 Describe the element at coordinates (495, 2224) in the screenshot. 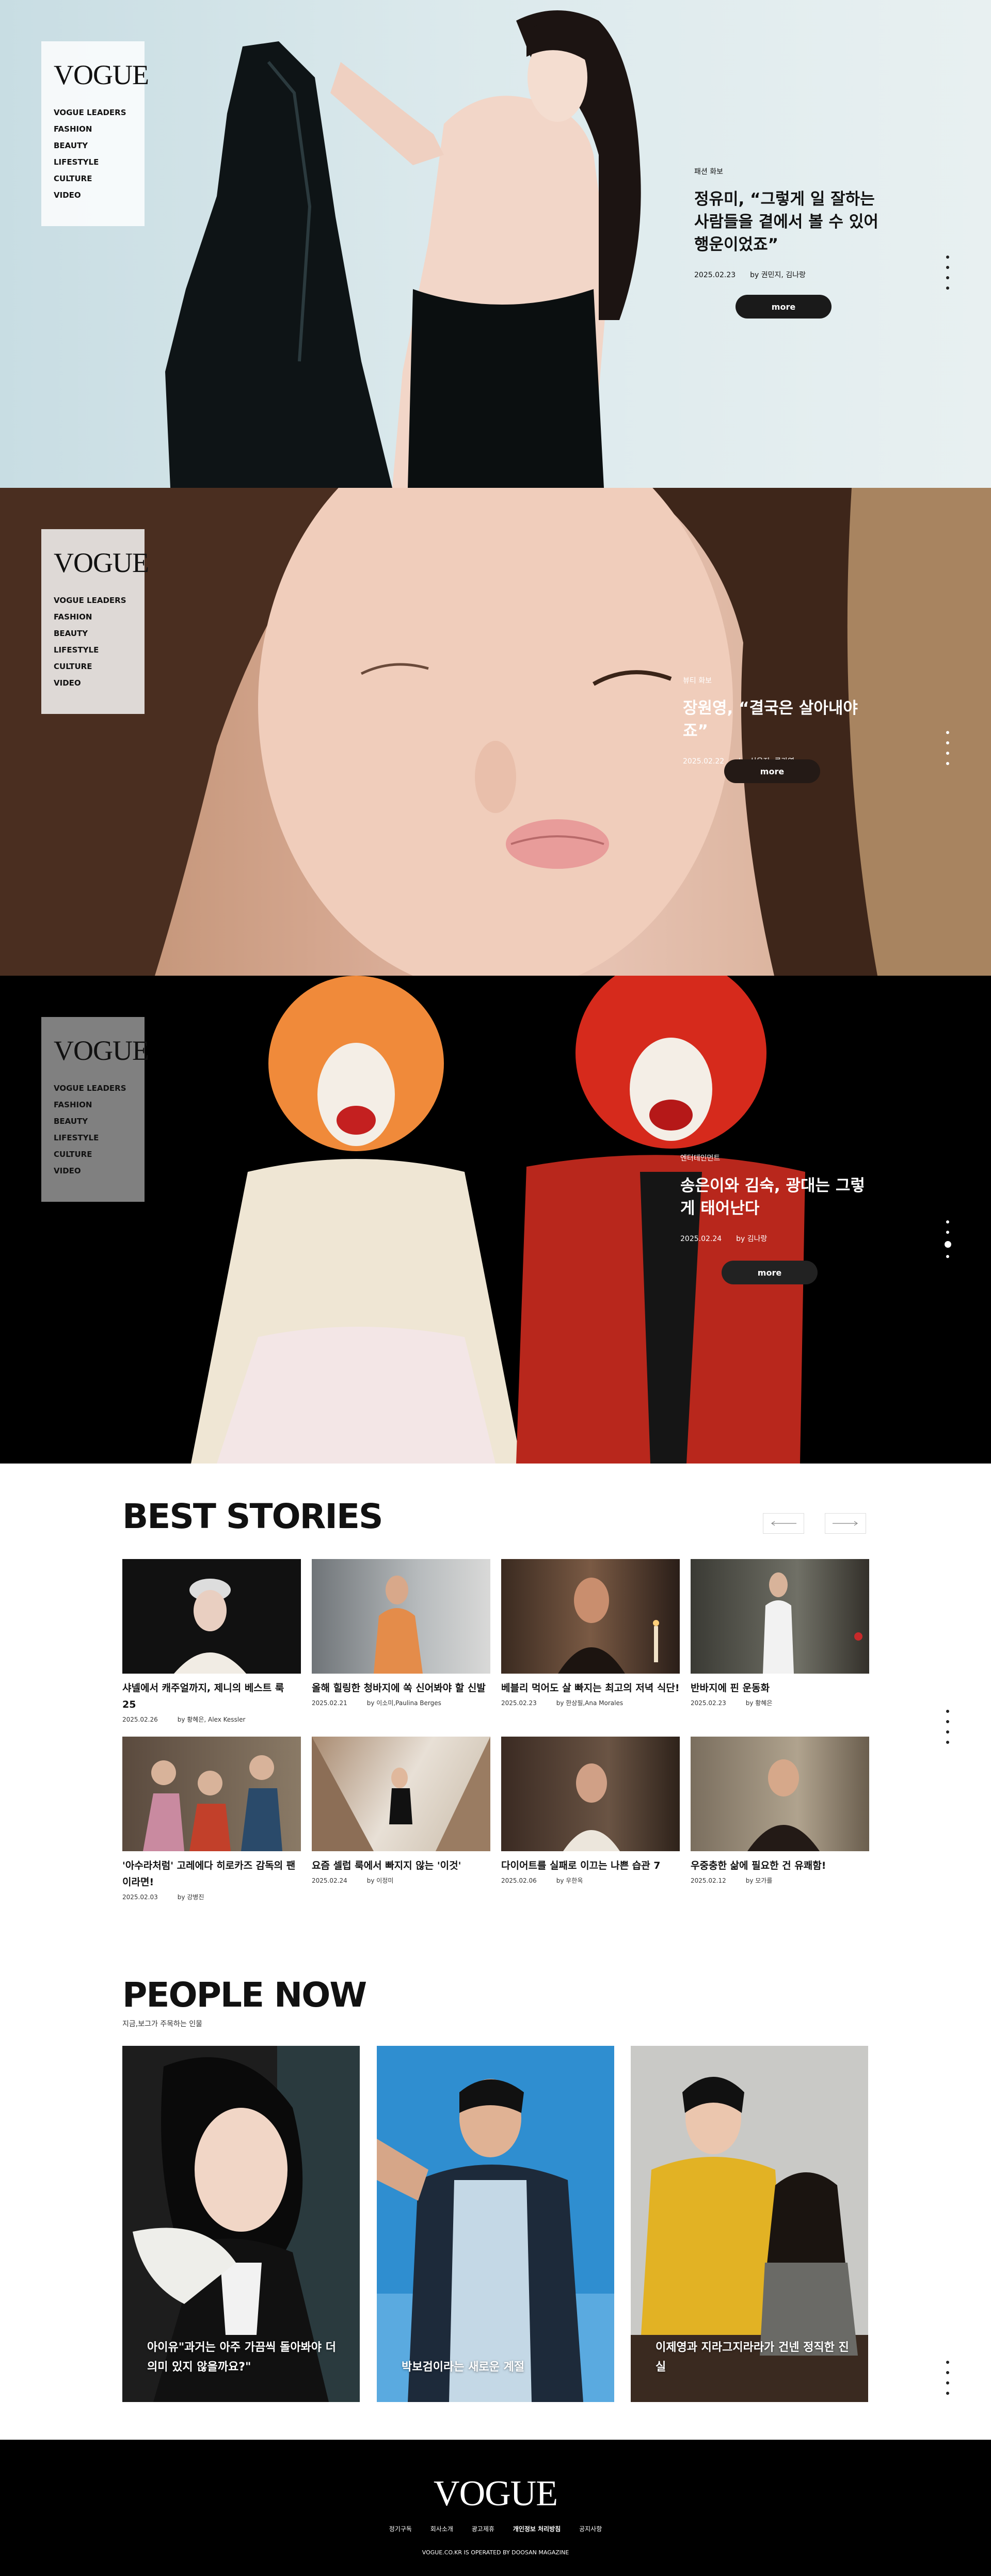

I see `people-card: 박보검이라는 새로운 계절` at that location.